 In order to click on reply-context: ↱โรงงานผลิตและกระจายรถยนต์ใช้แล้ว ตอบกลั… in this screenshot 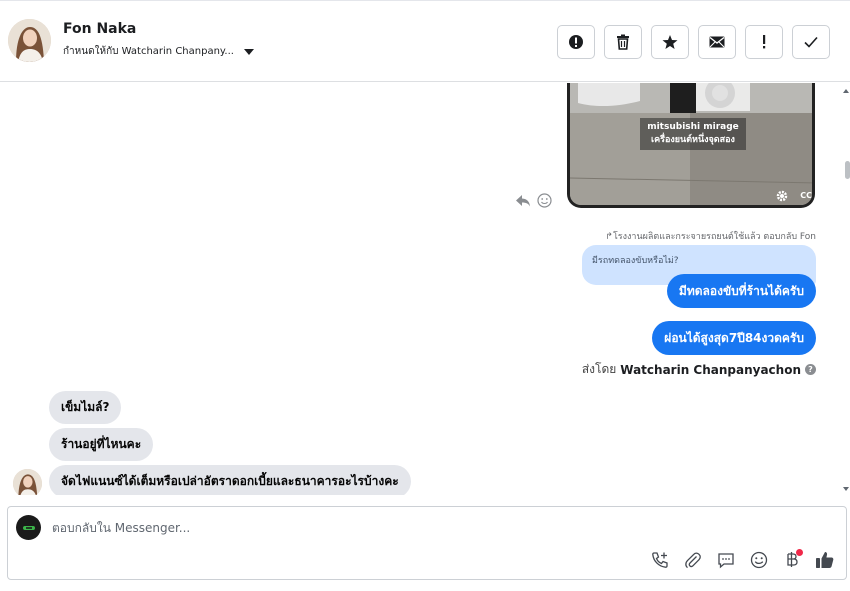, I will do `click(710, 236)`.